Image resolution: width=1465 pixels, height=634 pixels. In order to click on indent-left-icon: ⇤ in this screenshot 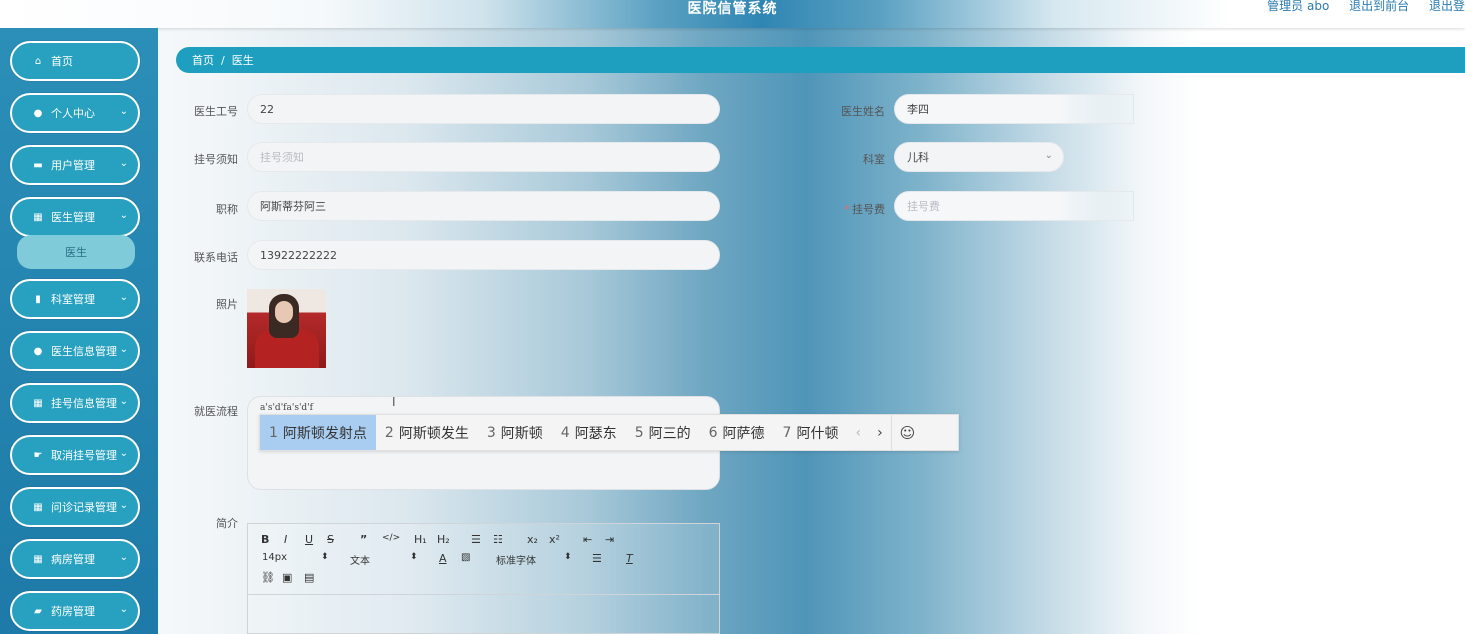, I will do `click(587, 539)`.